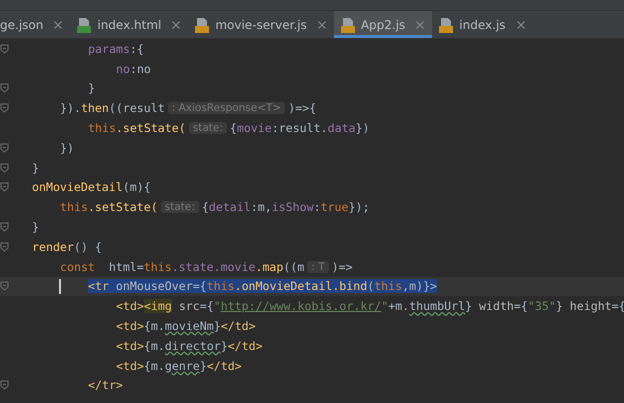  I want to click on code-text: const html=this.state.movie.map((m, so click(182, 267).